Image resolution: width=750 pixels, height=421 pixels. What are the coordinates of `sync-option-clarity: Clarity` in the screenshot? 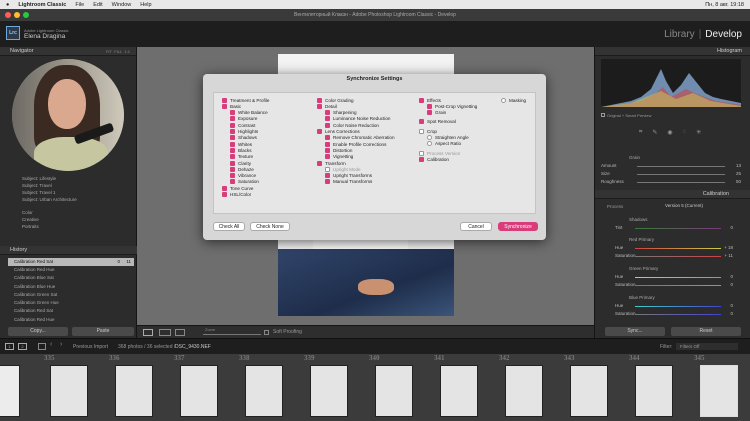 It's located at (240, 163).